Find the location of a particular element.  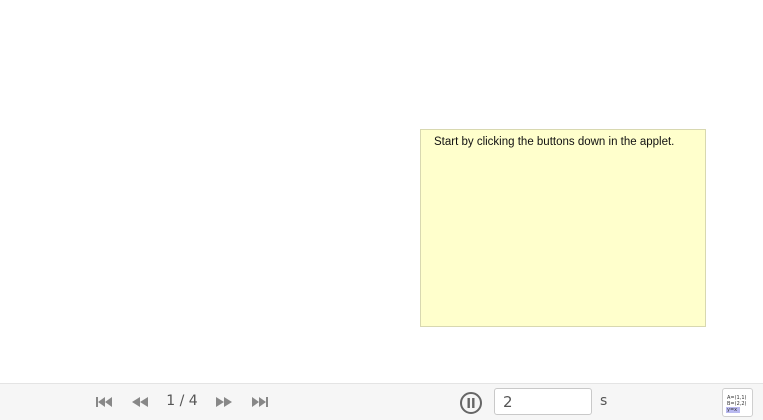

slide-counter: 1 / 4 is located at coordinates (182, 401).